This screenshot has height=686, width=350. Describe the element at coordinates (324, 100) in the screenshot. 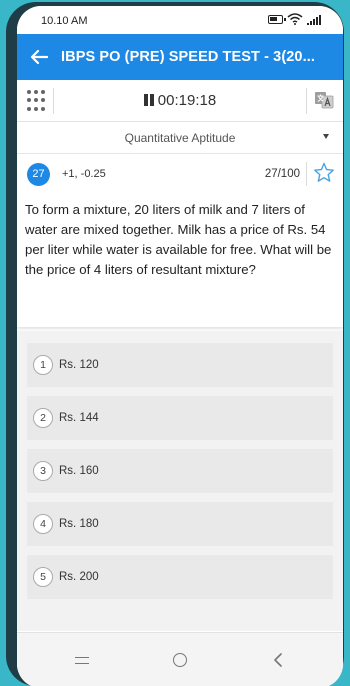

I see `translate-icon` at that location.